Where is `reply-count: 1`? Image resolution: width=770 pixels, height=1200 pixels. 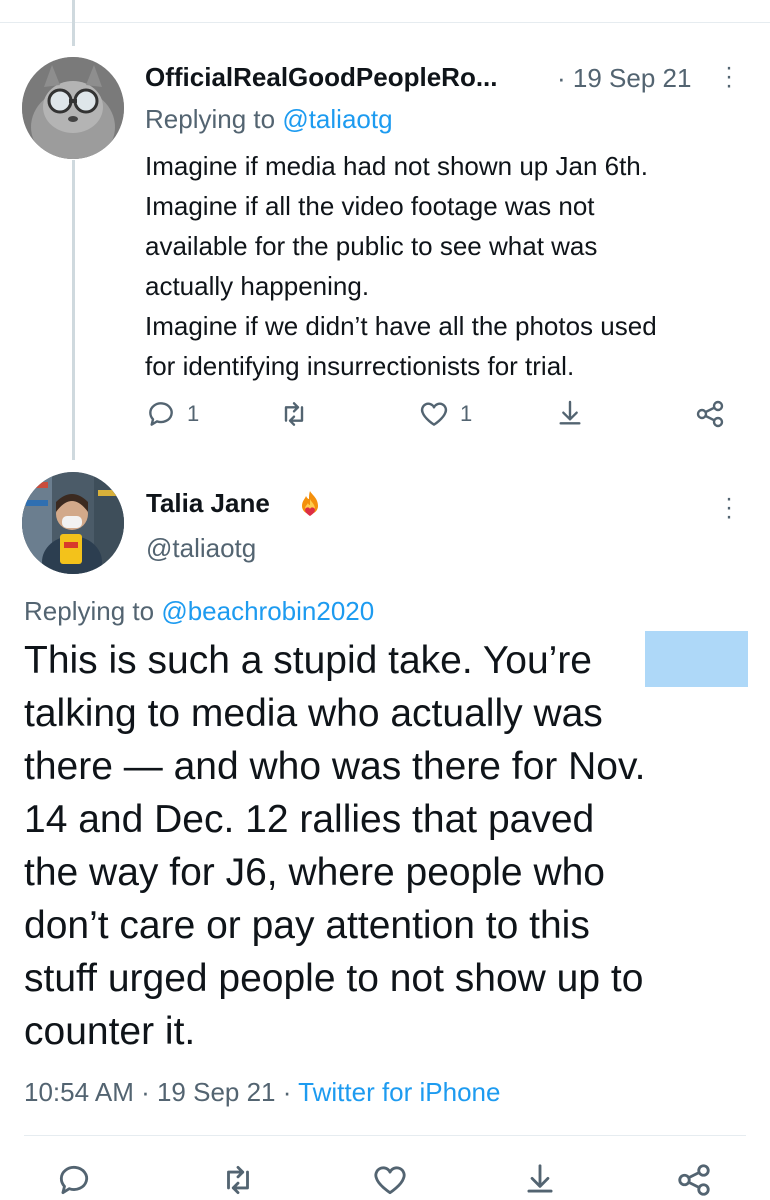
reply-count: 1 is located at coordinates (193, 413).